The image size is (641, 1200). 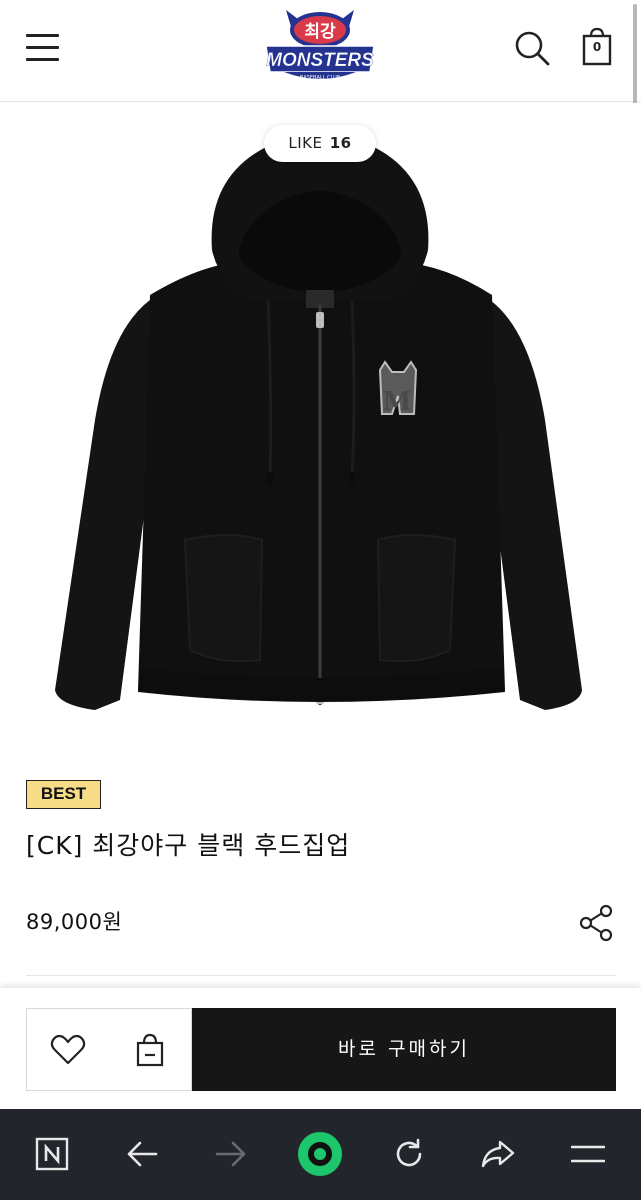 I want to click on bag-icon, so click(x=150, y=1049).